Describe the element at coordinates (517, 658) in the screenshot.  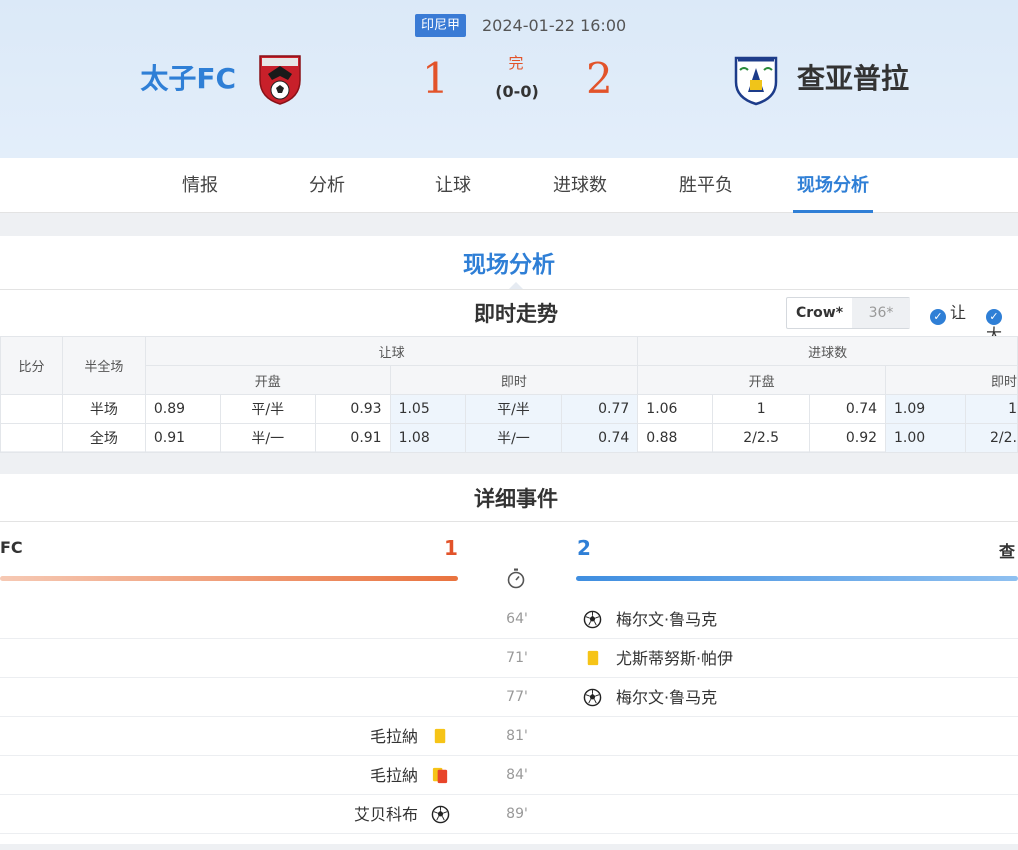
I see `event-minute: 71'` at that location.